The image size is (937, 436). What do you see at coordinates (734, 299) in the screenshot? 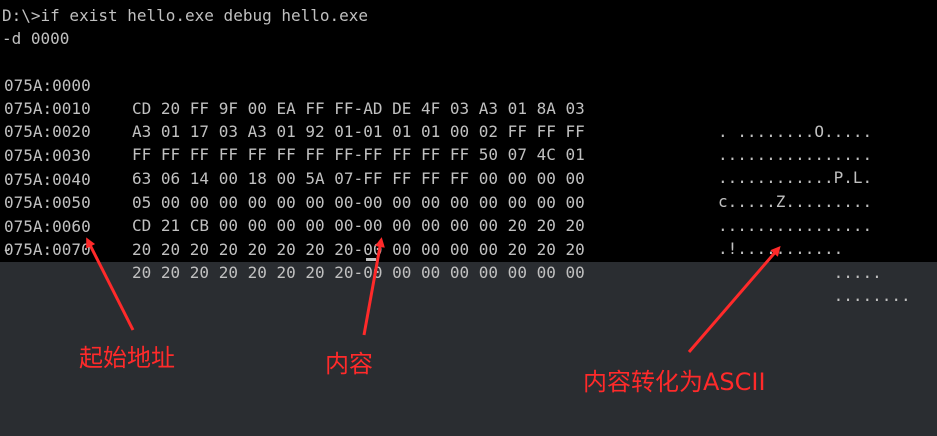
I see `arrow-content-ascii` at bounding box center [734, 299].